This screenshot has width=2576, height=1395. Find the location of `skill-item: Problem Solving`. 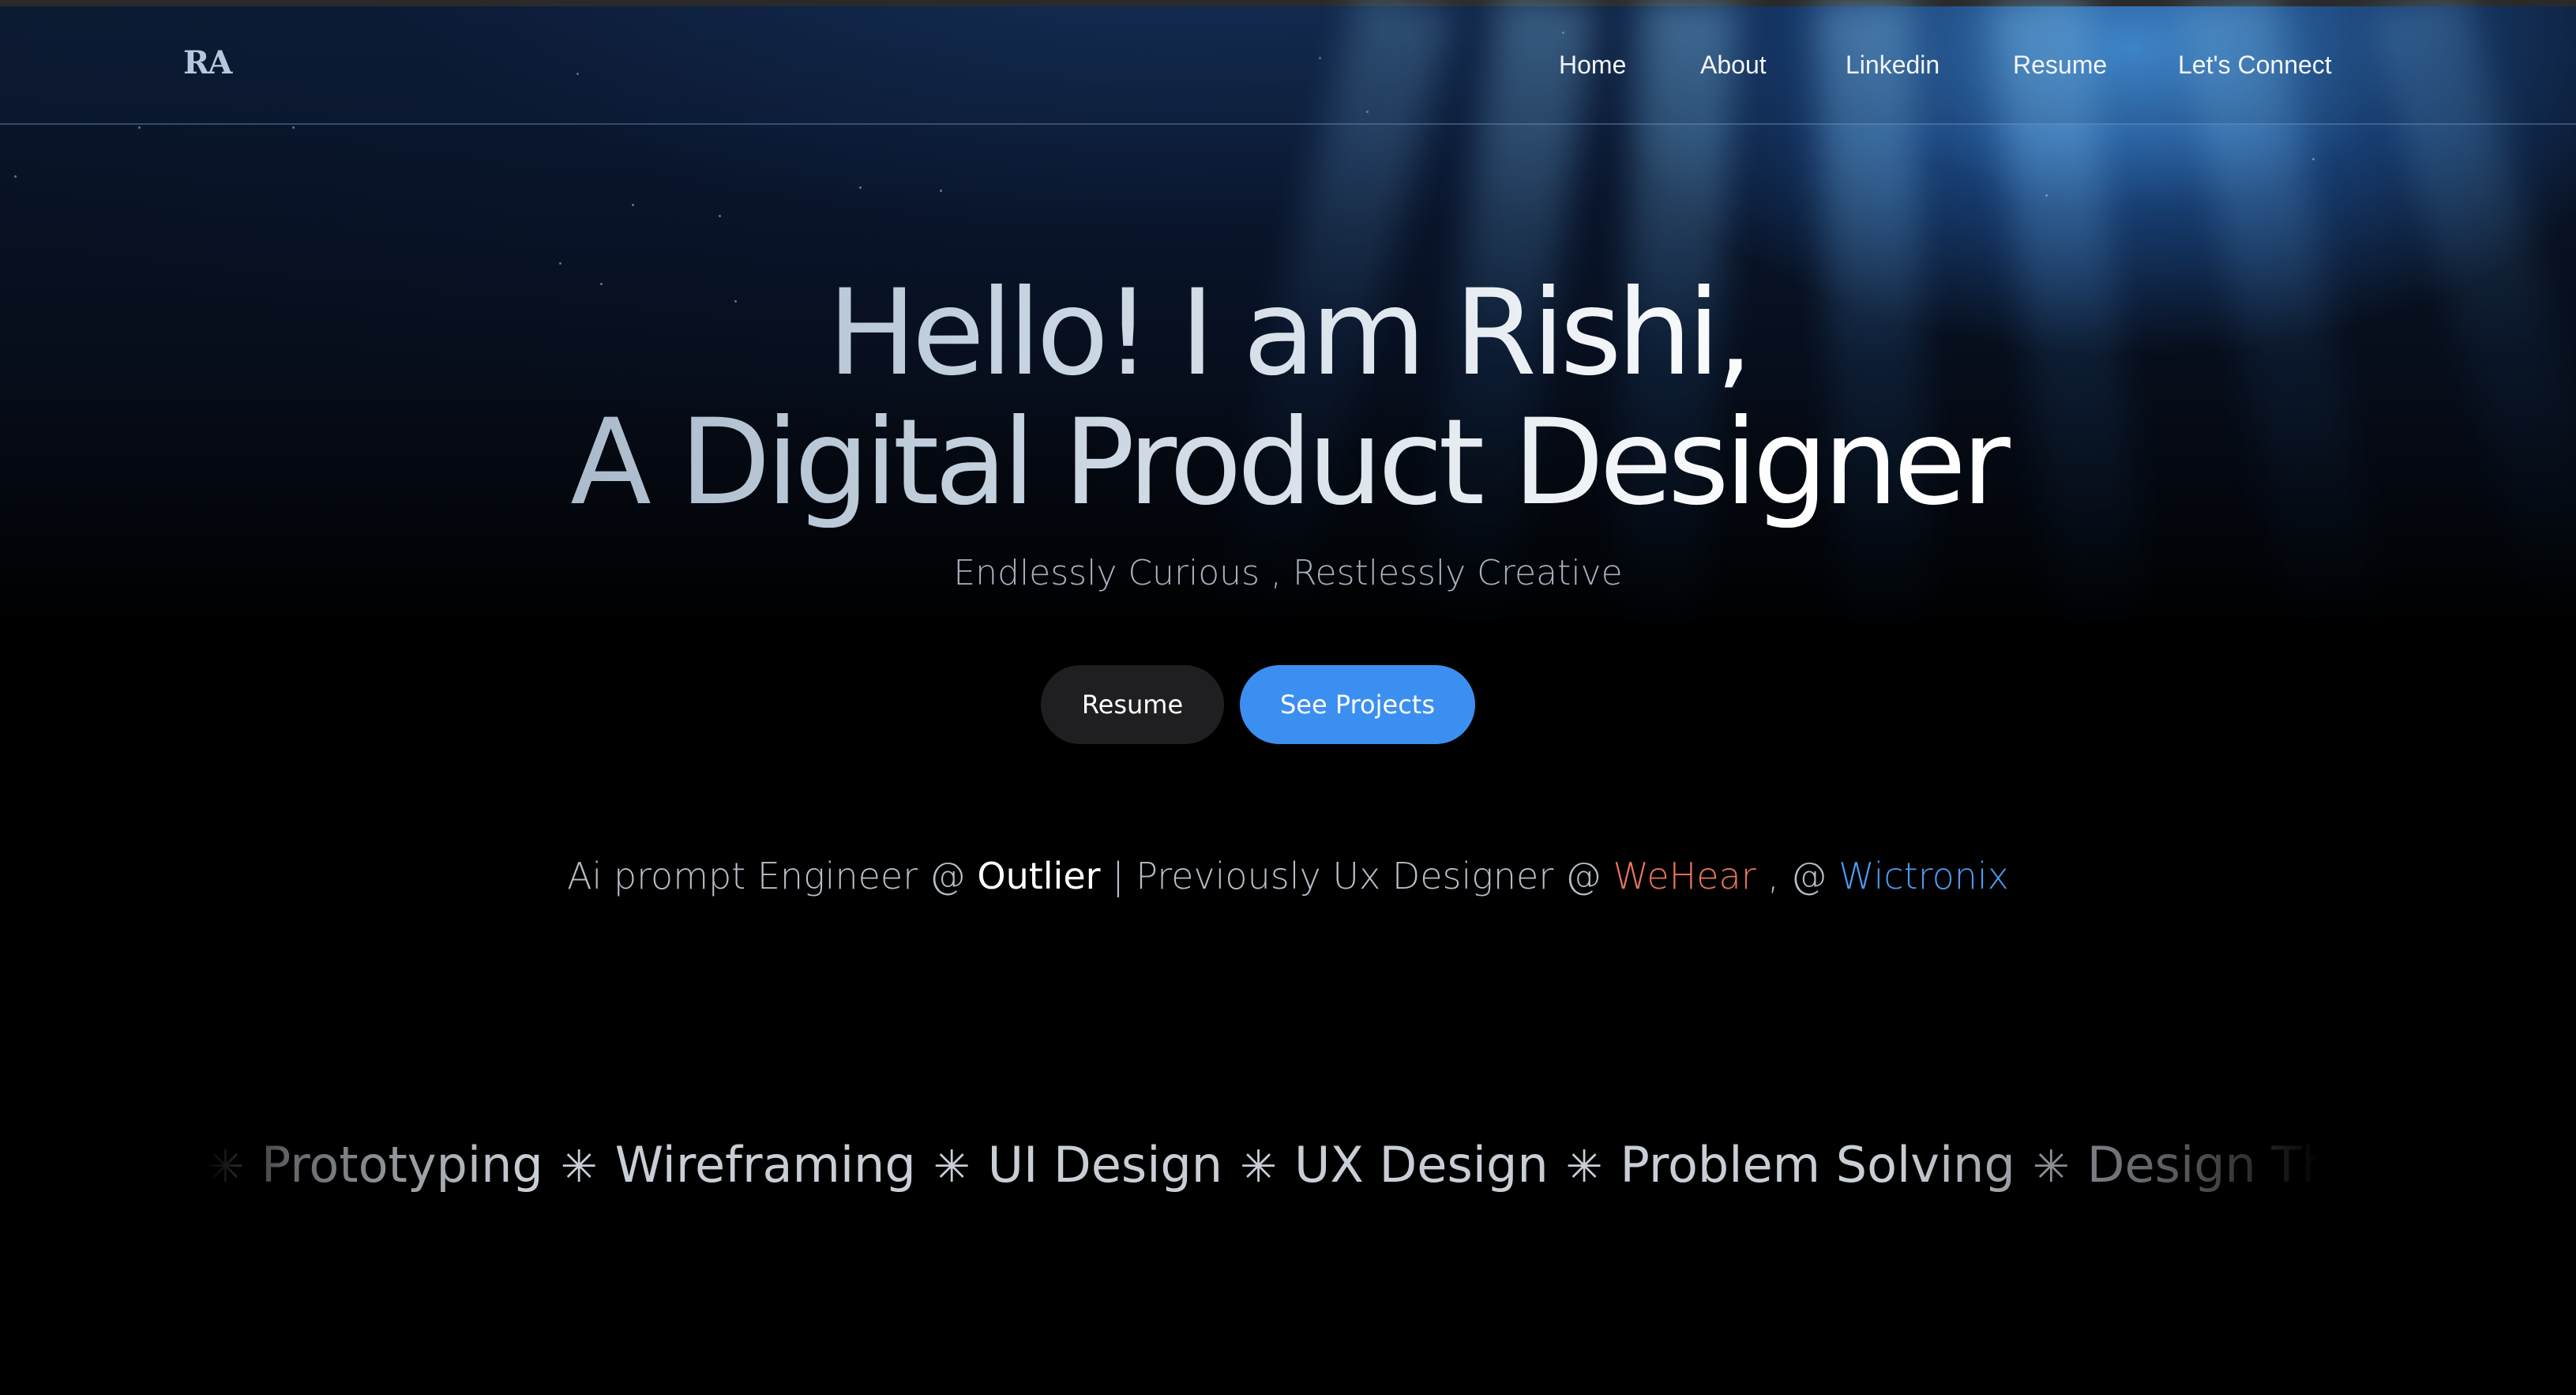

skill-item: Problem Solving is located at coordinates (1817, 1165).